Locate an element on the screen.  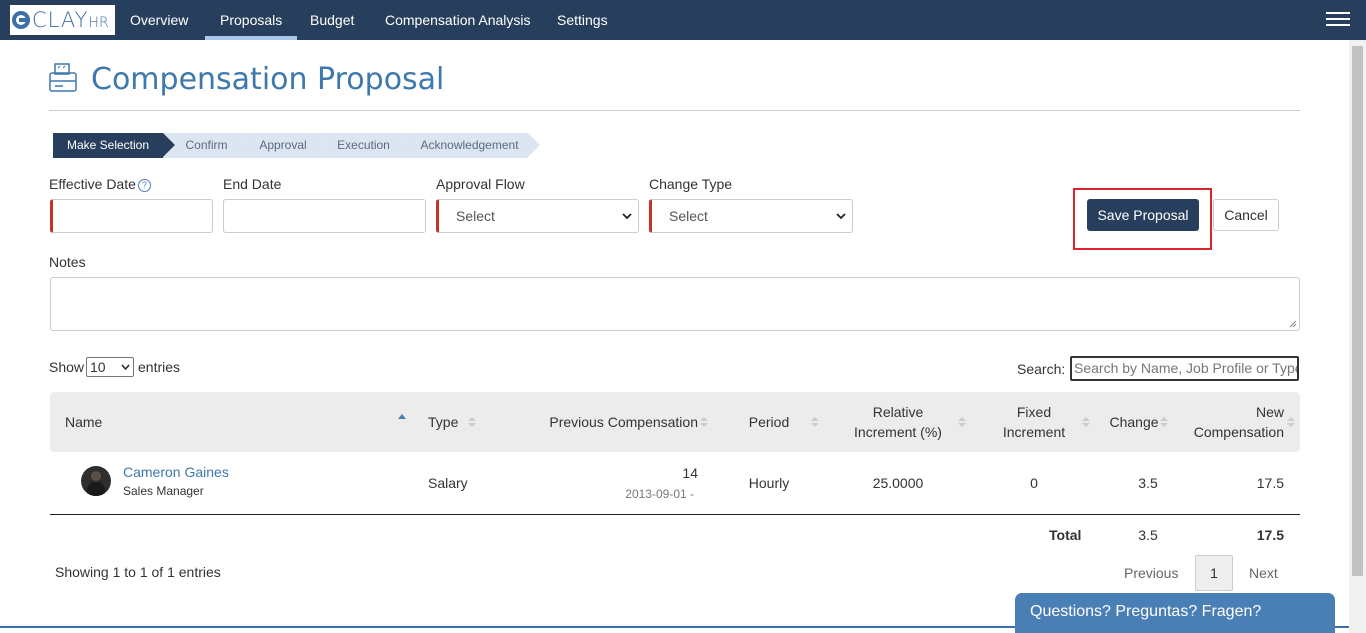
entries-label: entries is located at coordinates (159, 367).